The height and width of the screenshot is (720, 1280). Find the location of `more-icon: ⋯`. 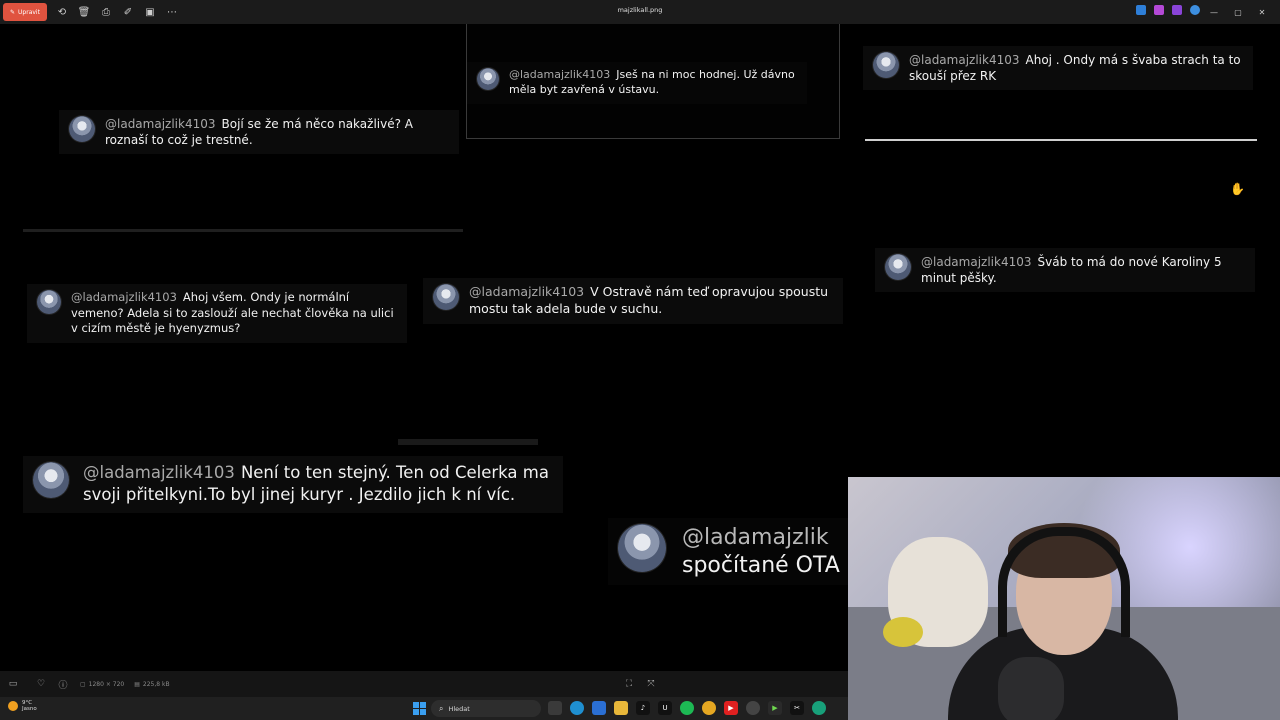

more-icon: ⋯ is located at coordinates (172, 12).